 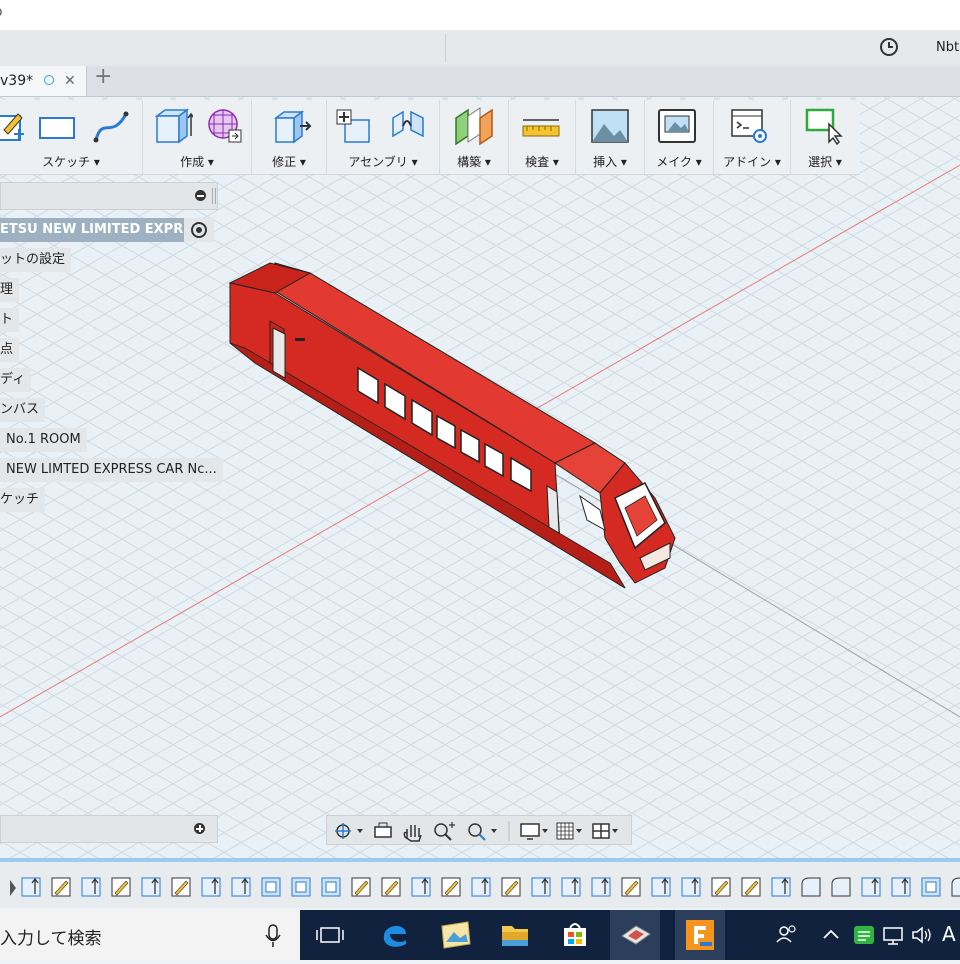 I want to click on line-app-tray-icon, so click(x=864, y=935).